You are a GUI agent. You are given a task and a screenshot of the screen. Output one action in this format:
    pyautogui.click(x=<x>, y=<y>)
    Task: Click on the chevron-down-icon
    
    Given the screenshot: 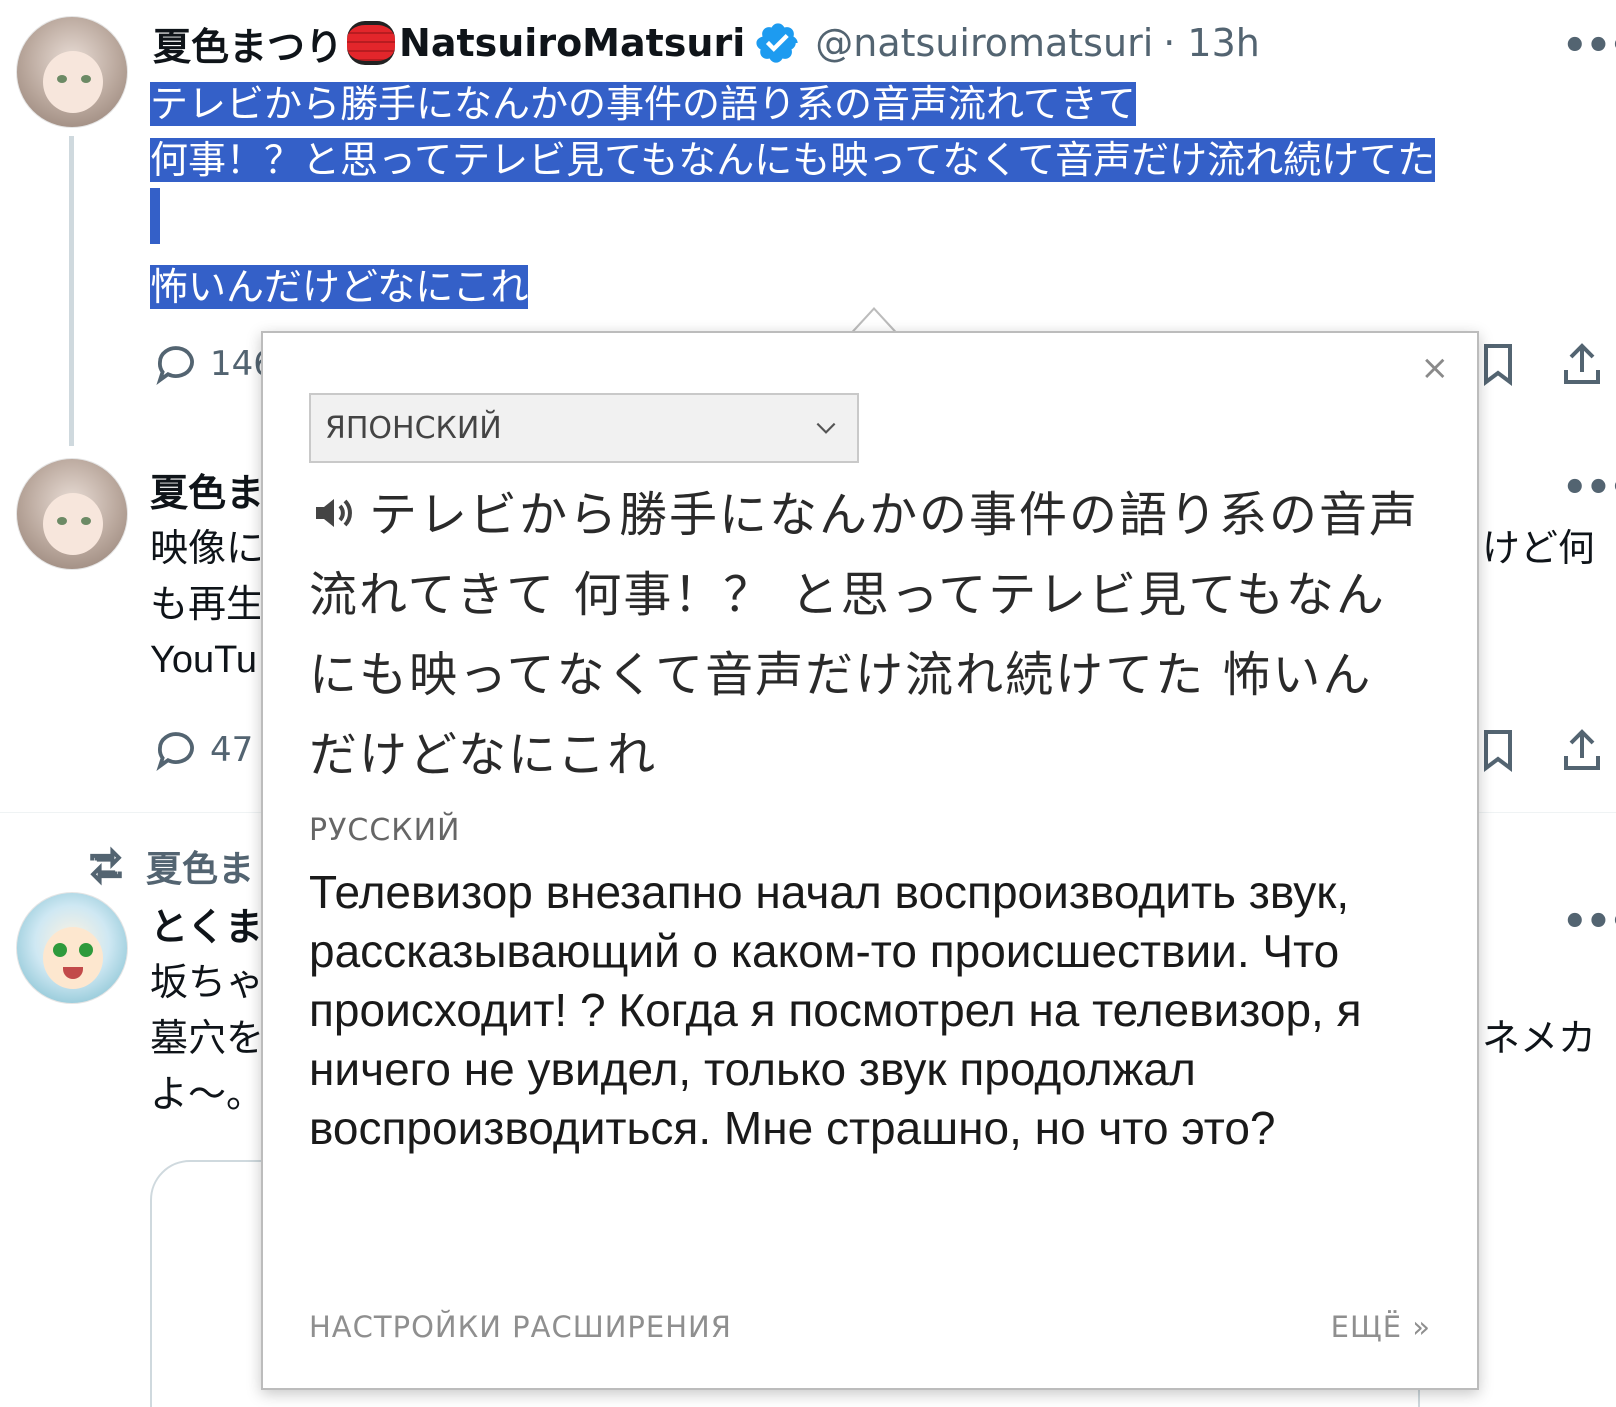 What is the action you would take?
    pyautogui.click(x=826, y=428)
    